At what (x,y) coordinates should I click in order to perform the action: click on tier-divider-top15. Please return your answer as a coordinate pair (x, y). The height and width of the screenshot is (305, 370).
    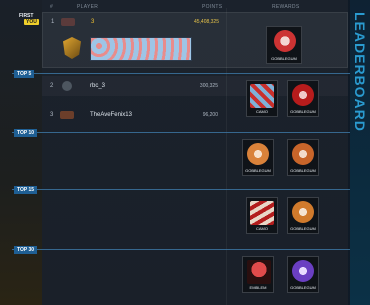
    Looking at the image, I should click on (181, 189).